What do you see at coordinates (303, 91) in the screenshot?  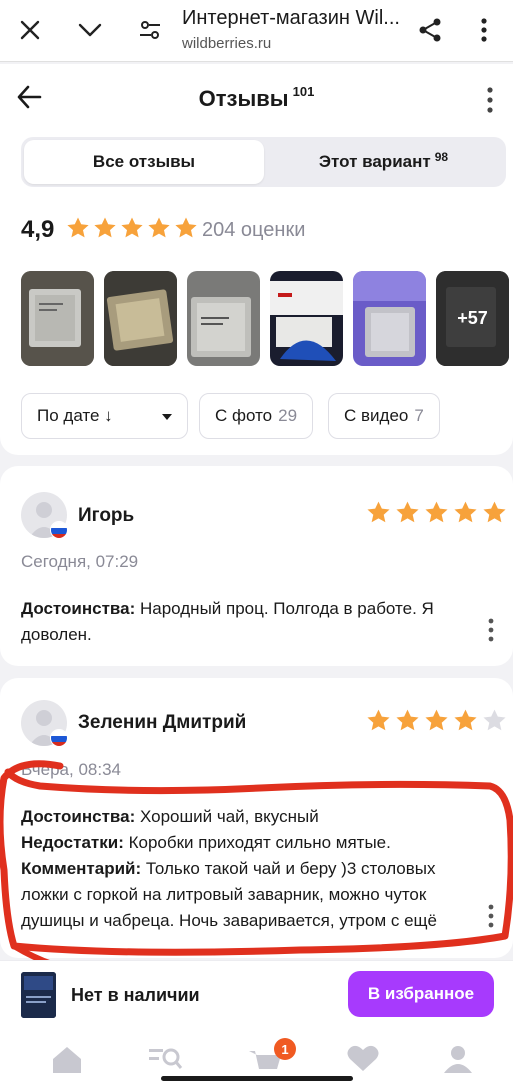 I see `reviews-heading-count: 101` at bounding box center [303, 91].